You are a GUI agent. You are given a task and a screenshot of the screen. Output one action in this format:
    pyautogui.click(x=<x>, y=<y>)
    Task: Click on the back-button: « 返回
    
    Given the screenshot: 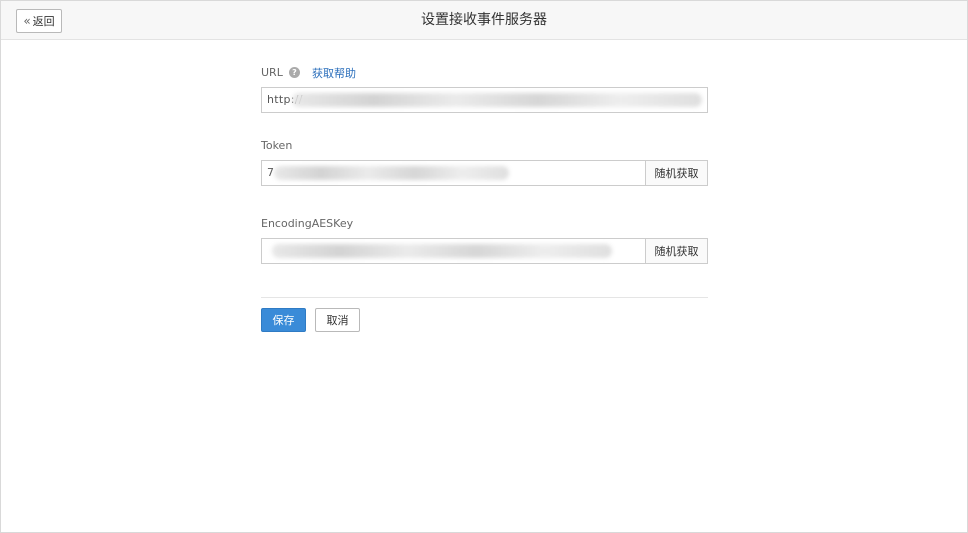 What is the action you would take?
    pyautogui.click(x=39, y=21)
    